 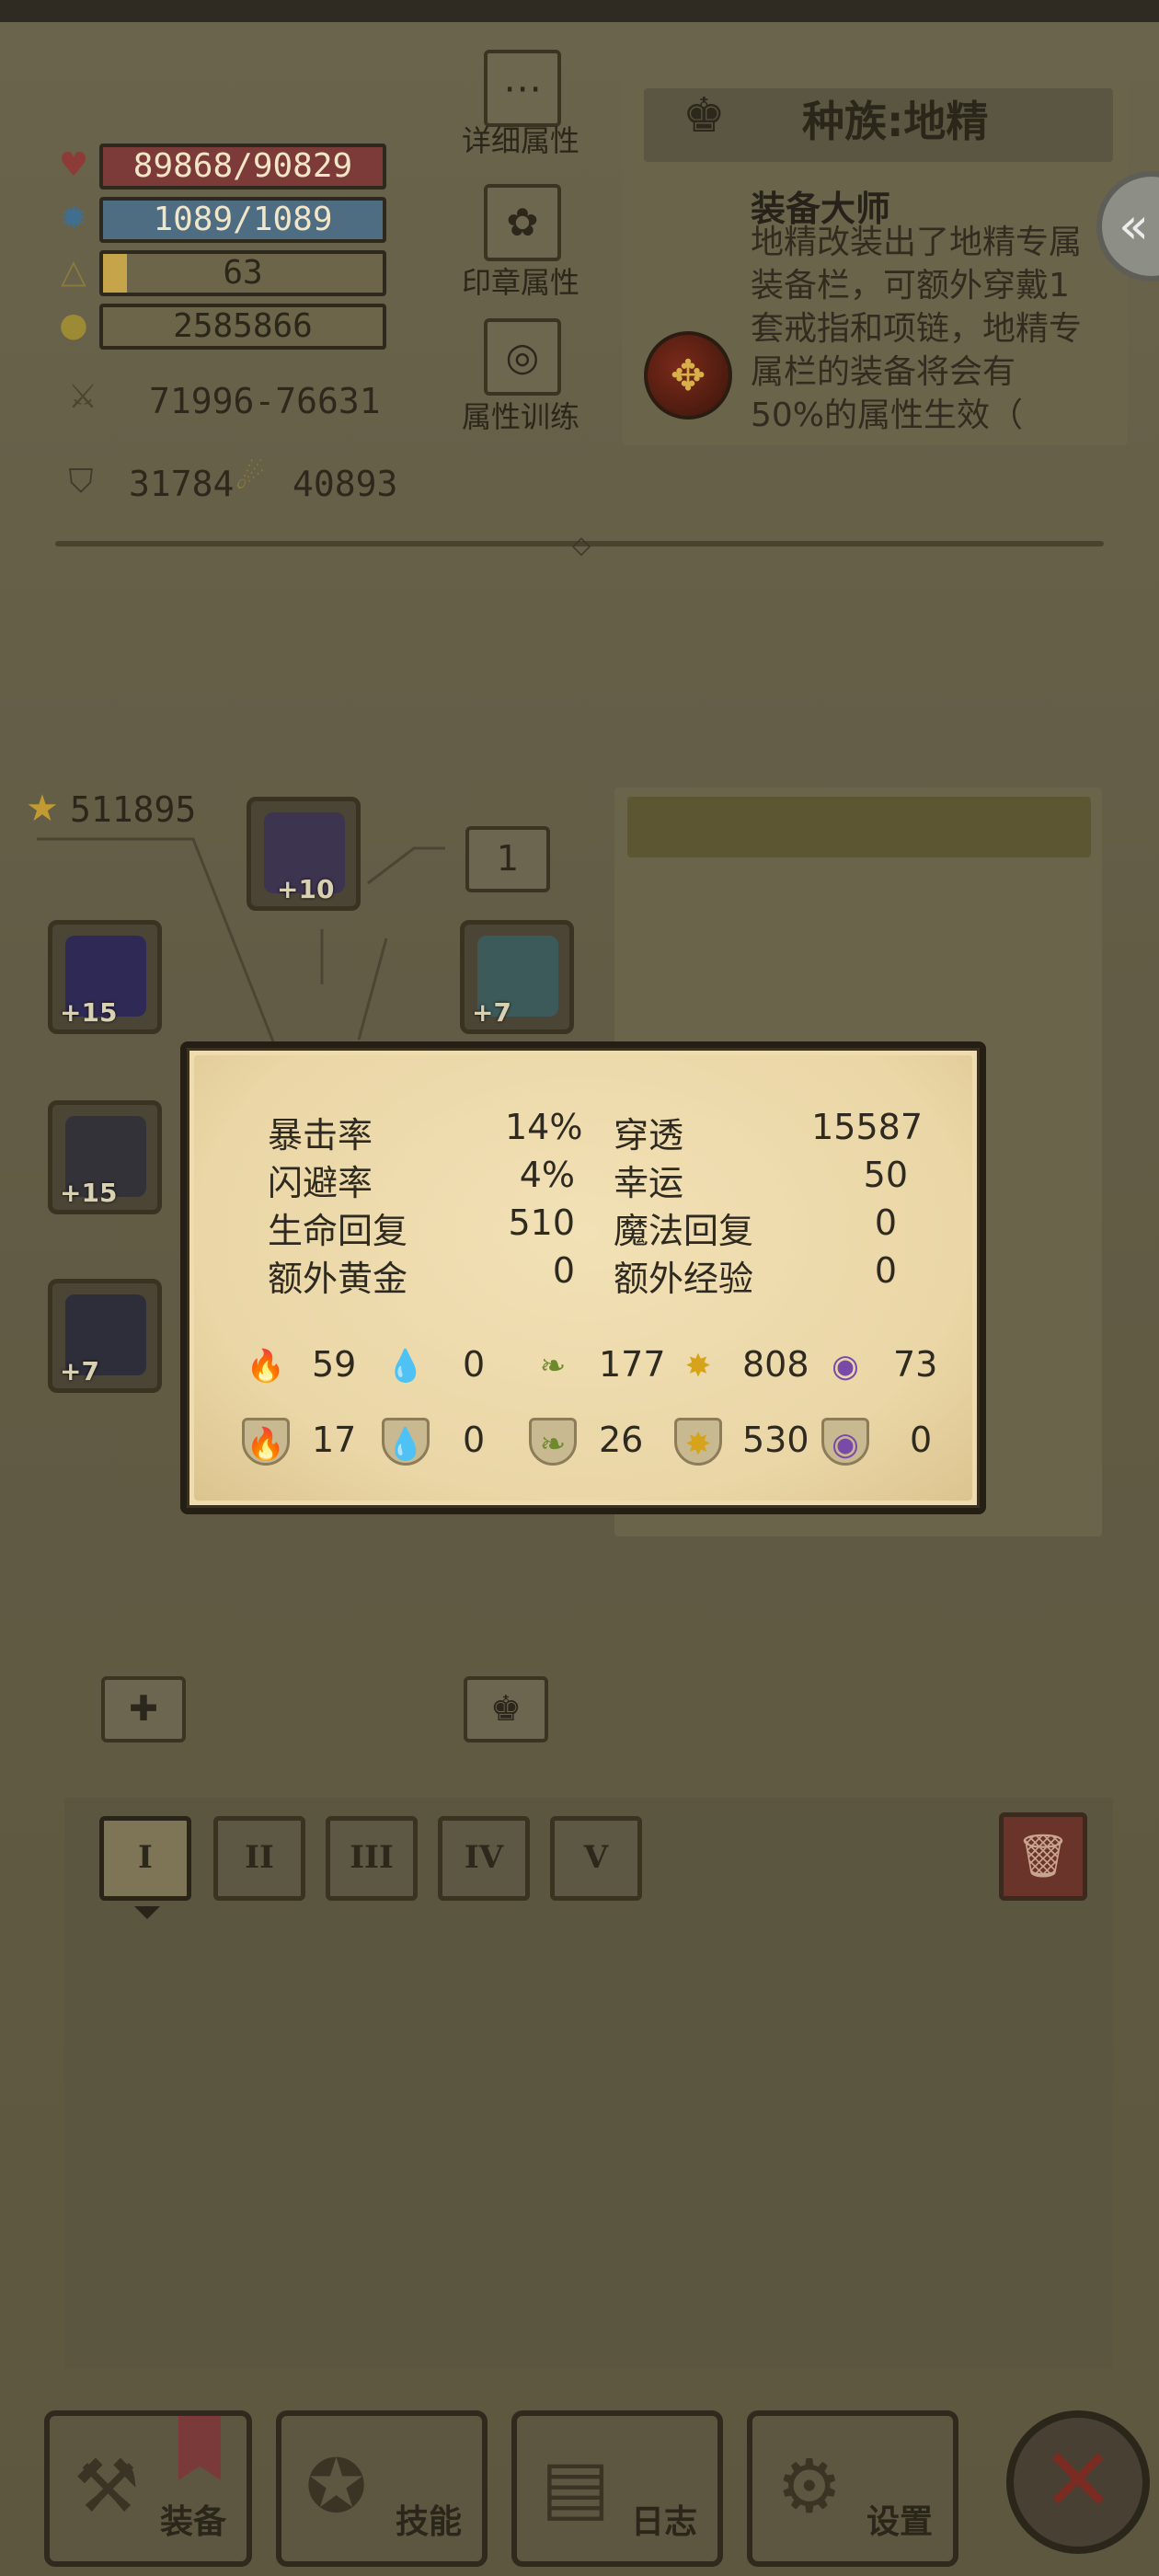 What do you see at coordinates (115, 273) in the screenshot?
I see `level-fill` at bounding box center [115, 273].